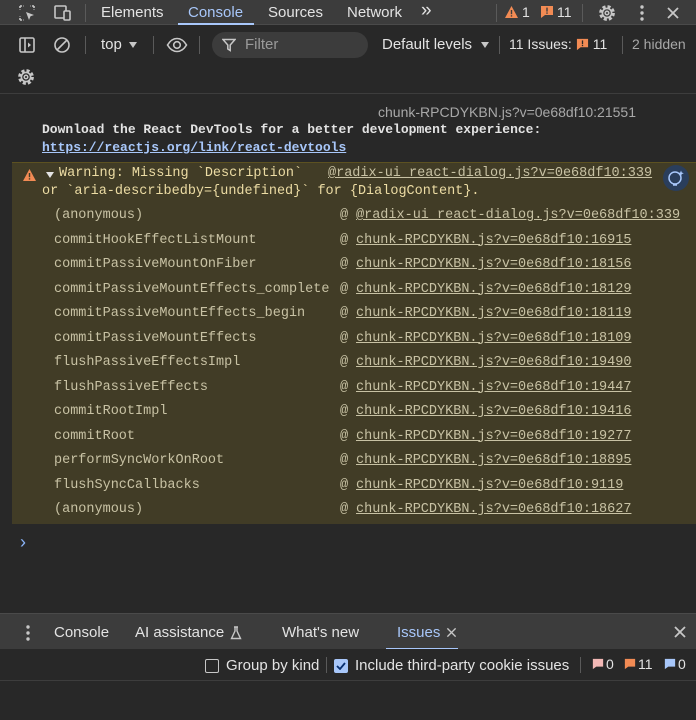 This screenshot has height=720, width=696. What do you see at coordinates (132, 44) in the screenshot?
I see `chevron-down-icon` at bounding box center [132, 44].